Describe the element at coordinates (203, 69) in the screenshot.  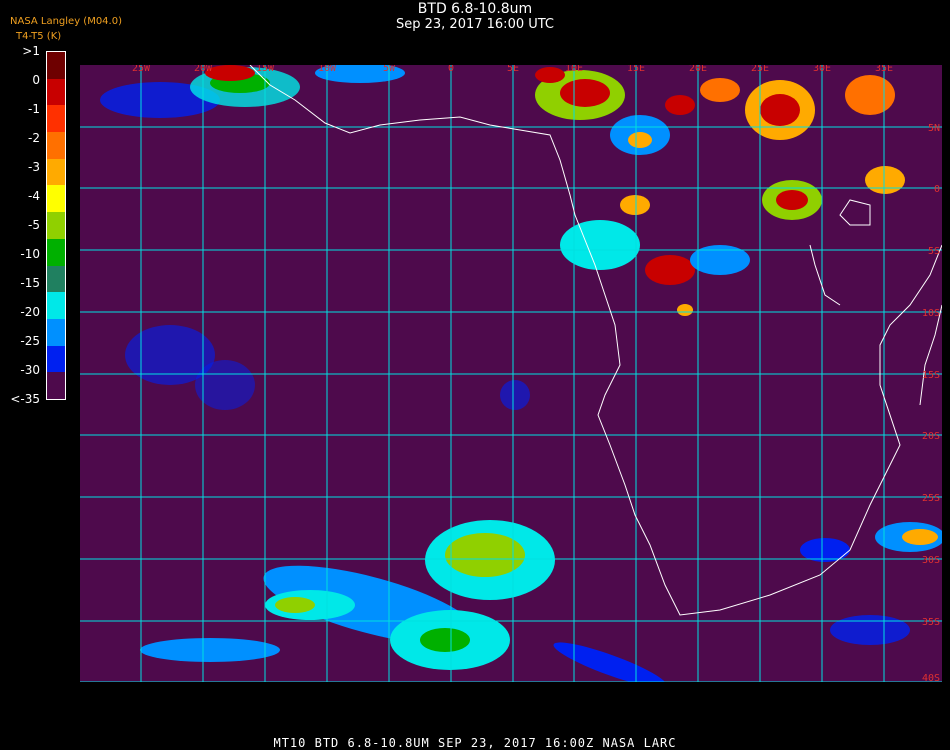
I see `lon-label: 20W` at that location.